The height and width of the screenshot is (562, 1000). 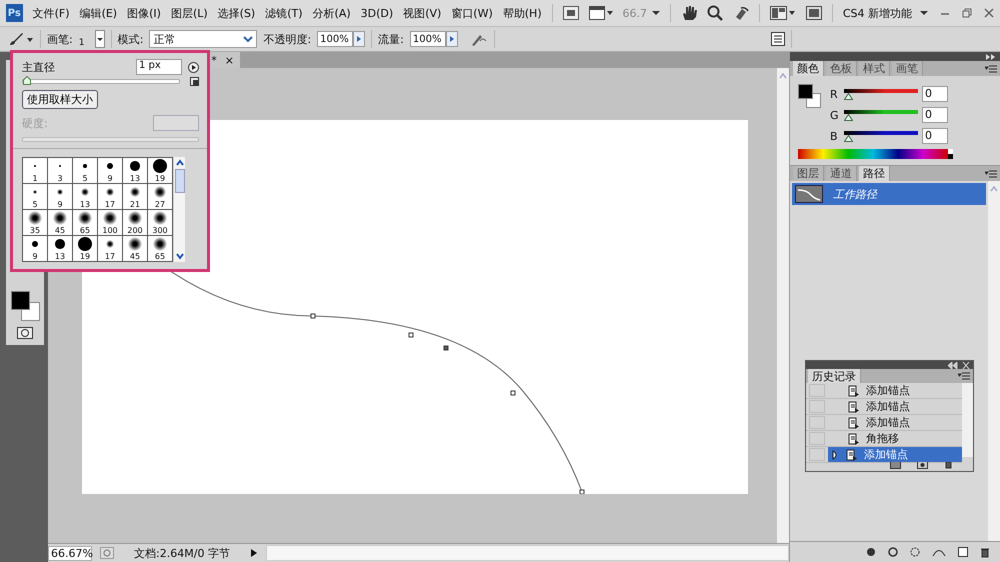 What do you see at coordinates (189, 13) in the screenshot?
I see `menu-item: 图层(L)` at bounding box center [189, 13].